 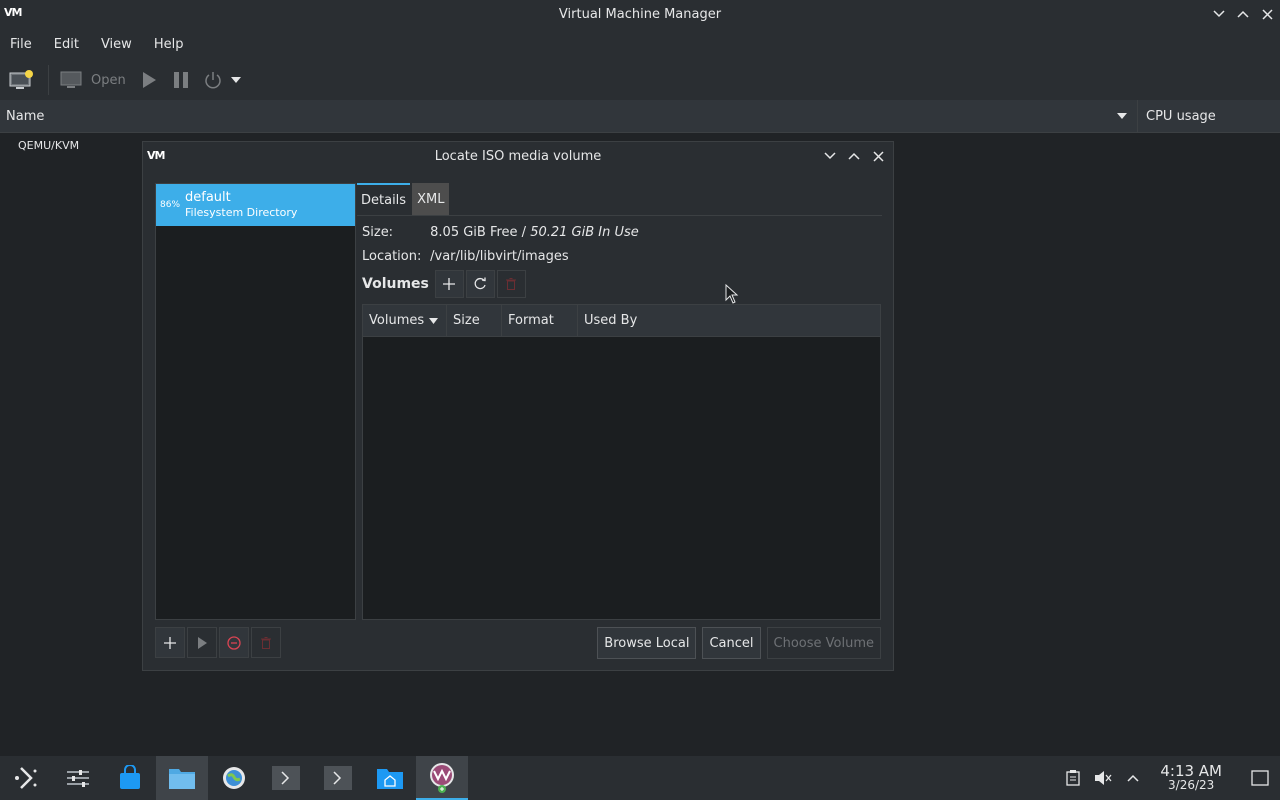 I want to click on virt-manager-icon, so click(x=442, y=778).